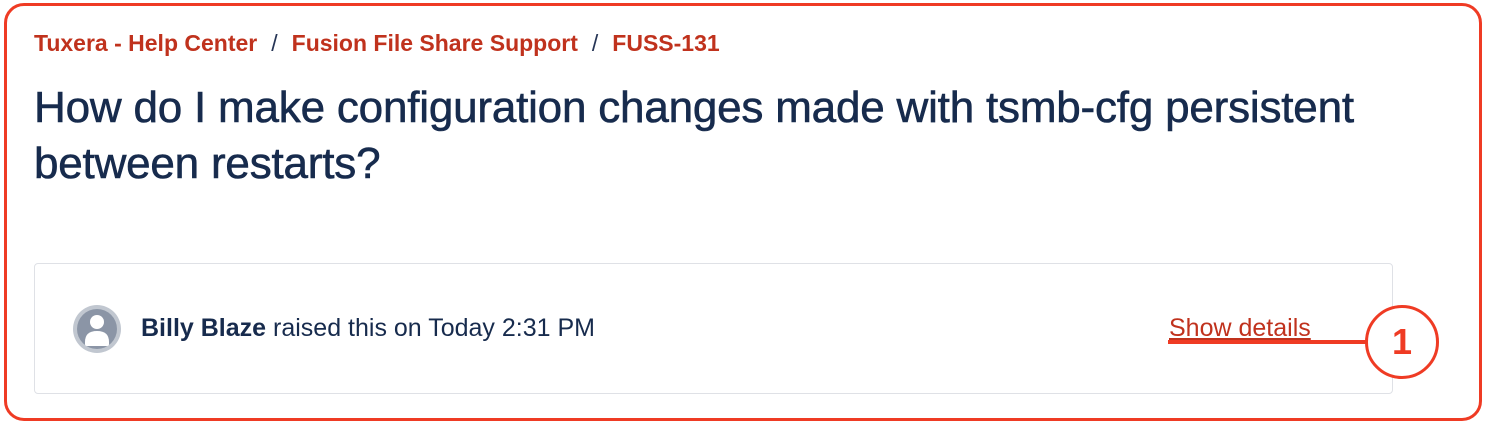 The image size is (1492, 430). Describe the element at coordinates (434, 328) in the screenshot. I see `raised-timestamp: raised this on Today 2:31 PM` at that location.